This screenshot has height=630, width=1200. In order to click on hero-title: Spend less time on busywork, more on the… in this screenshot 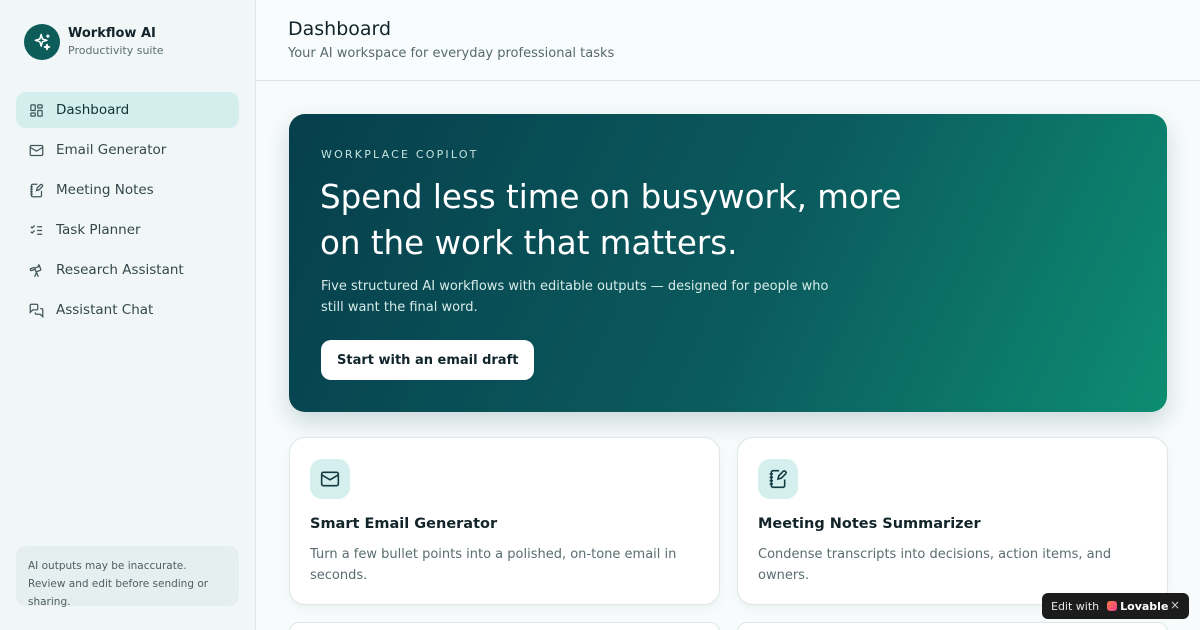, I will do `click(611, 220)`.